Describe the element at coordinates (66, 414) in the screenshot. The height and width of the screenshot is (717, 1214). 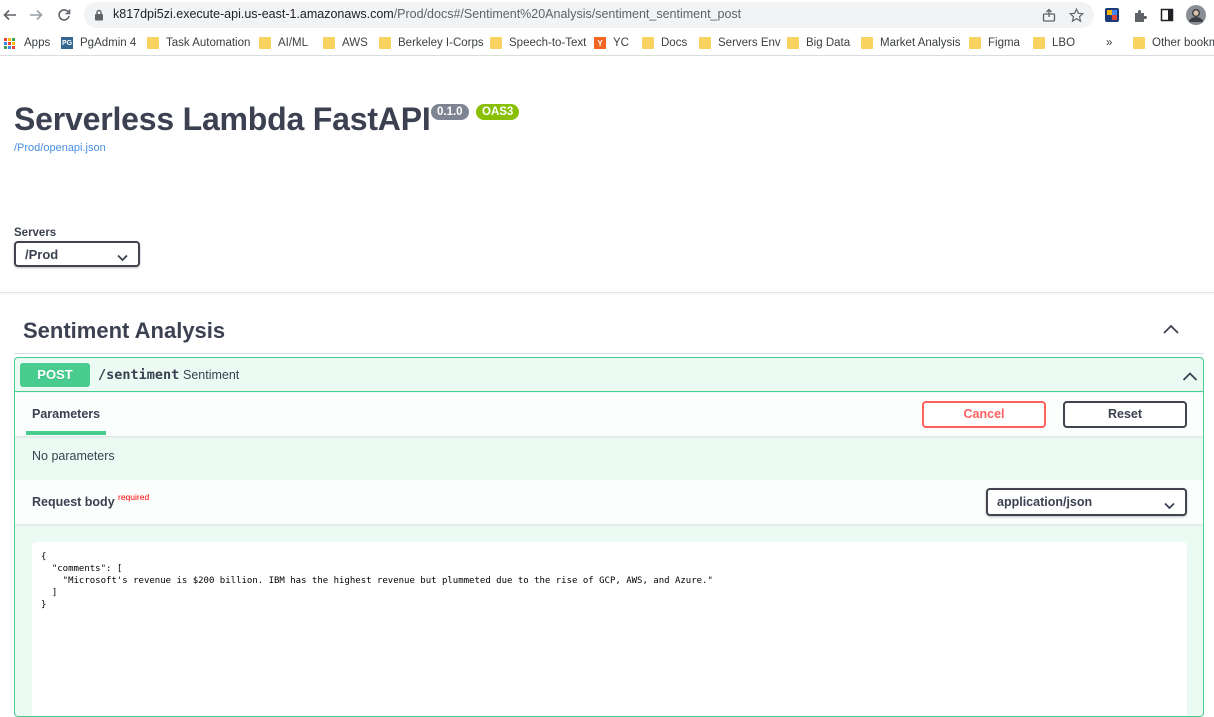
I see `tab-parameters: Parameters` at that location.